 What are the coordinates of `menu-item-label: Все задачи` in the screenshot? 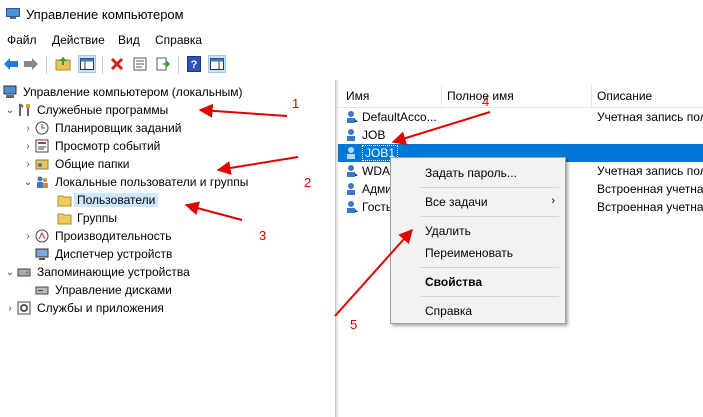 It's located at (456, 202).